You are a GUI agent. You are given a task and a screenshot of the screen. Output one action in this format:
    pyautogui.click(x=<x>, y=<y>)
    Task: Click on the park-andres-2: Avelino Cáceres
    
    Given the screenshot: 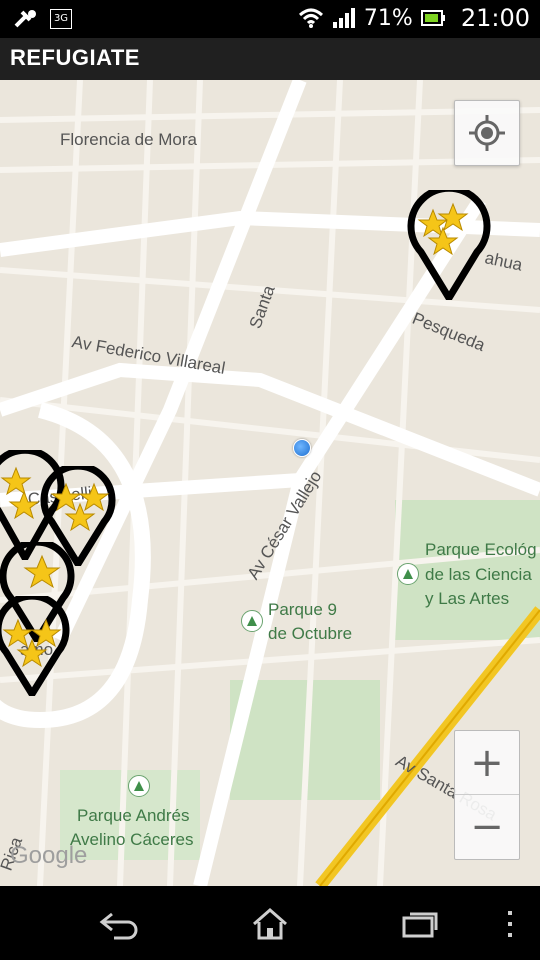 What is the action you would take?
    pyautogui.click(x=132, y=839)
    